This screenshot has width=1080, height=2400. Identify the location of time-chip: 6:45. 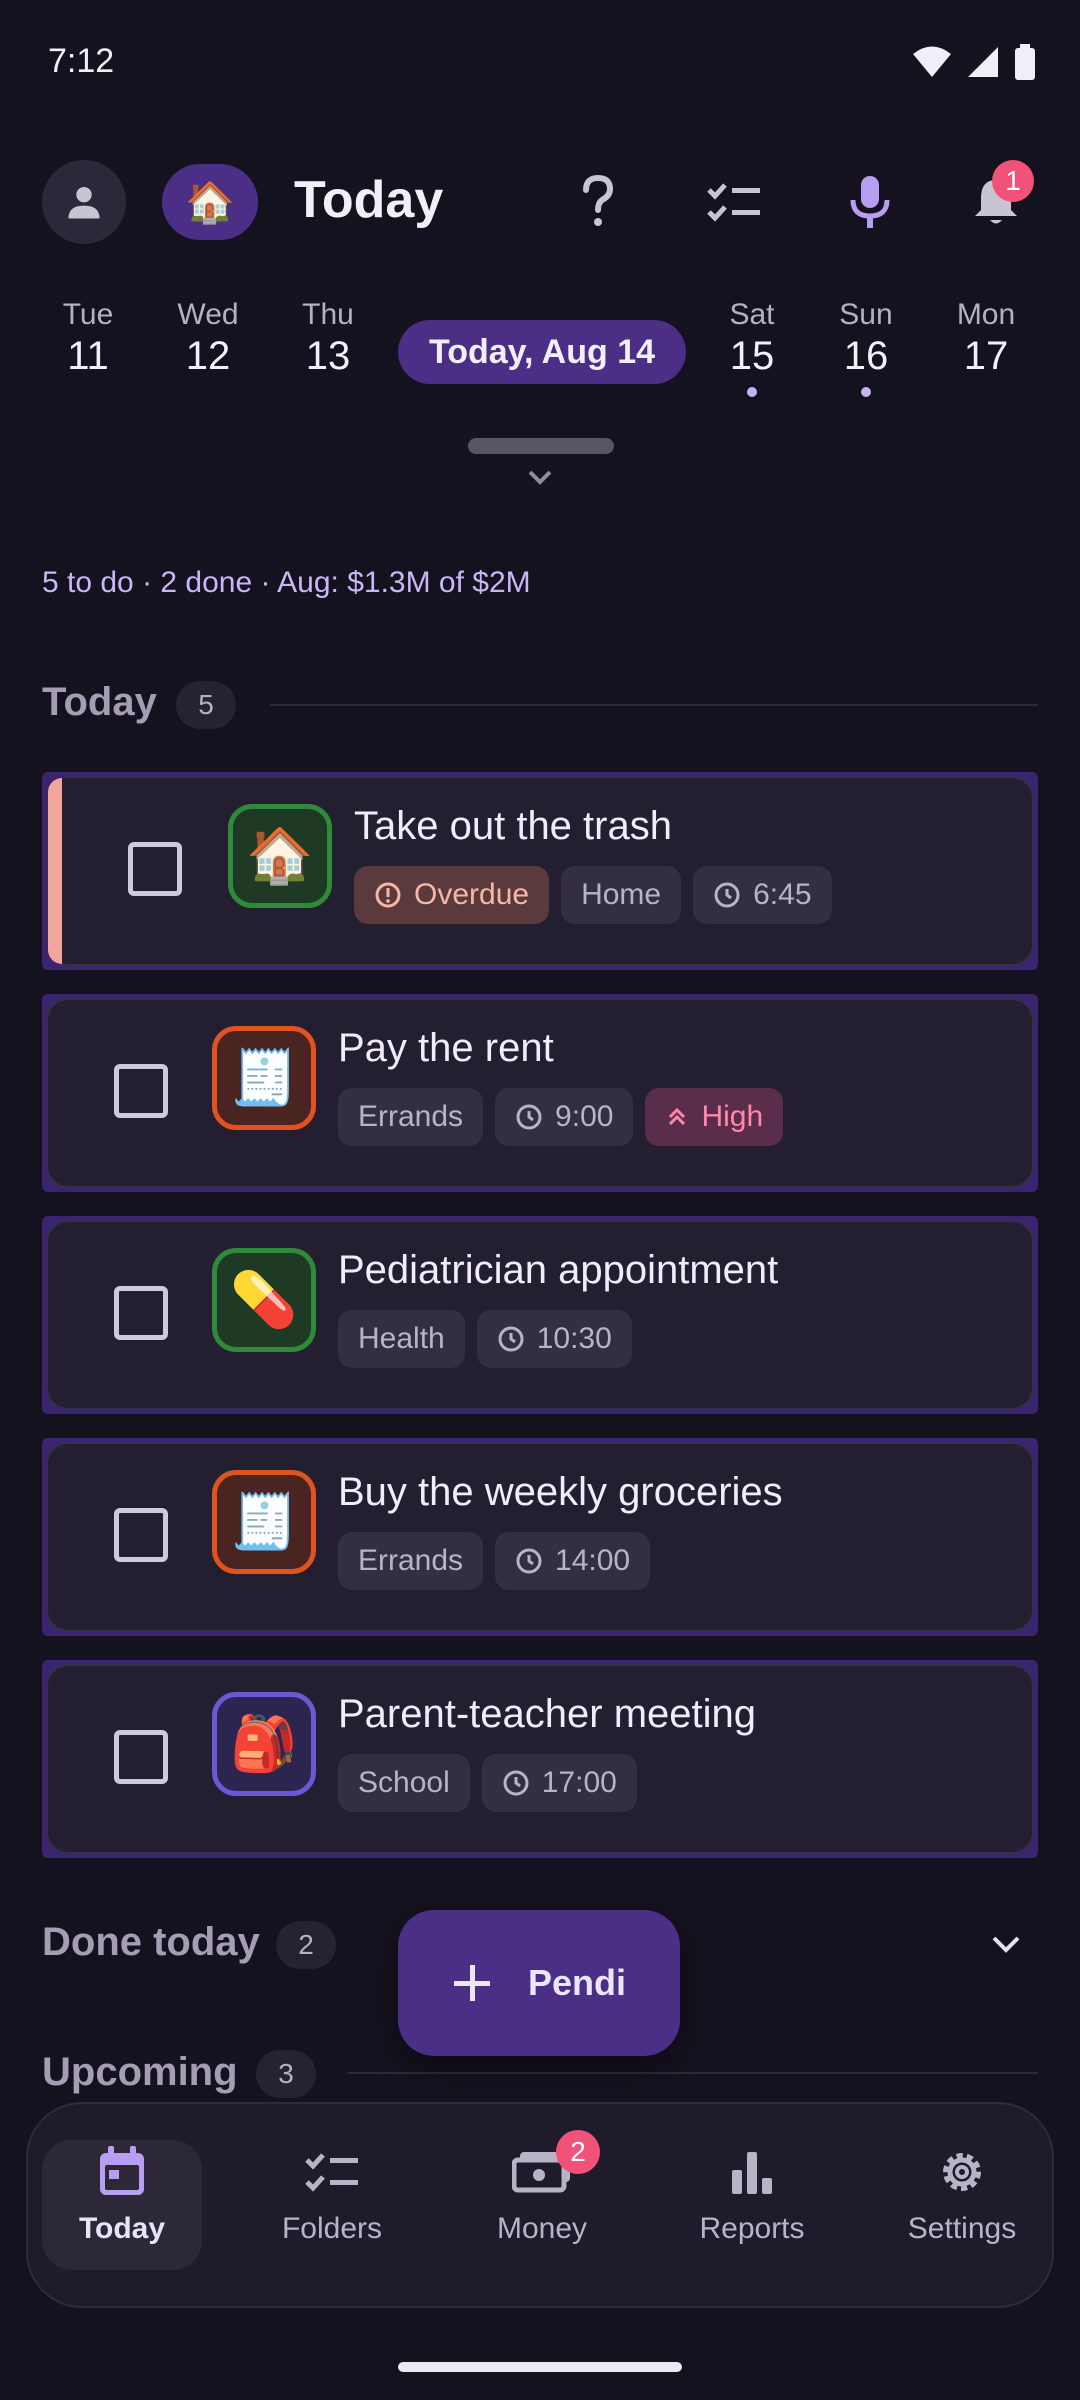
(762, 895).